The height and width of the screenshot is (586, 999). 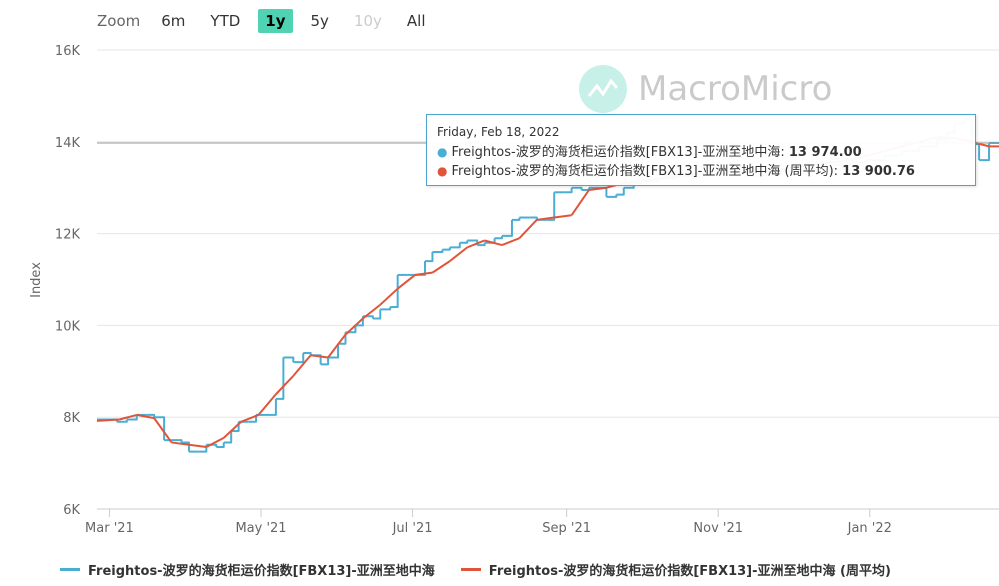 I want to click on y-axis-label: Index, so click(x=36, y=280).